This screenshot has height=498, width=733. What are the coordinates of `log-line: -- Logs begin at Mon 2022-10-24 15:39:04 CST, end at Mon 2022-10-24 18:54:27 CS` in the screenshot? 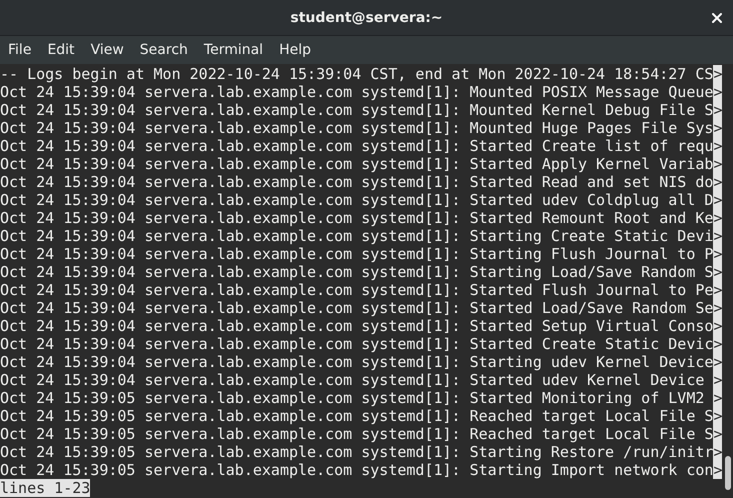 It's located at (357, 74).